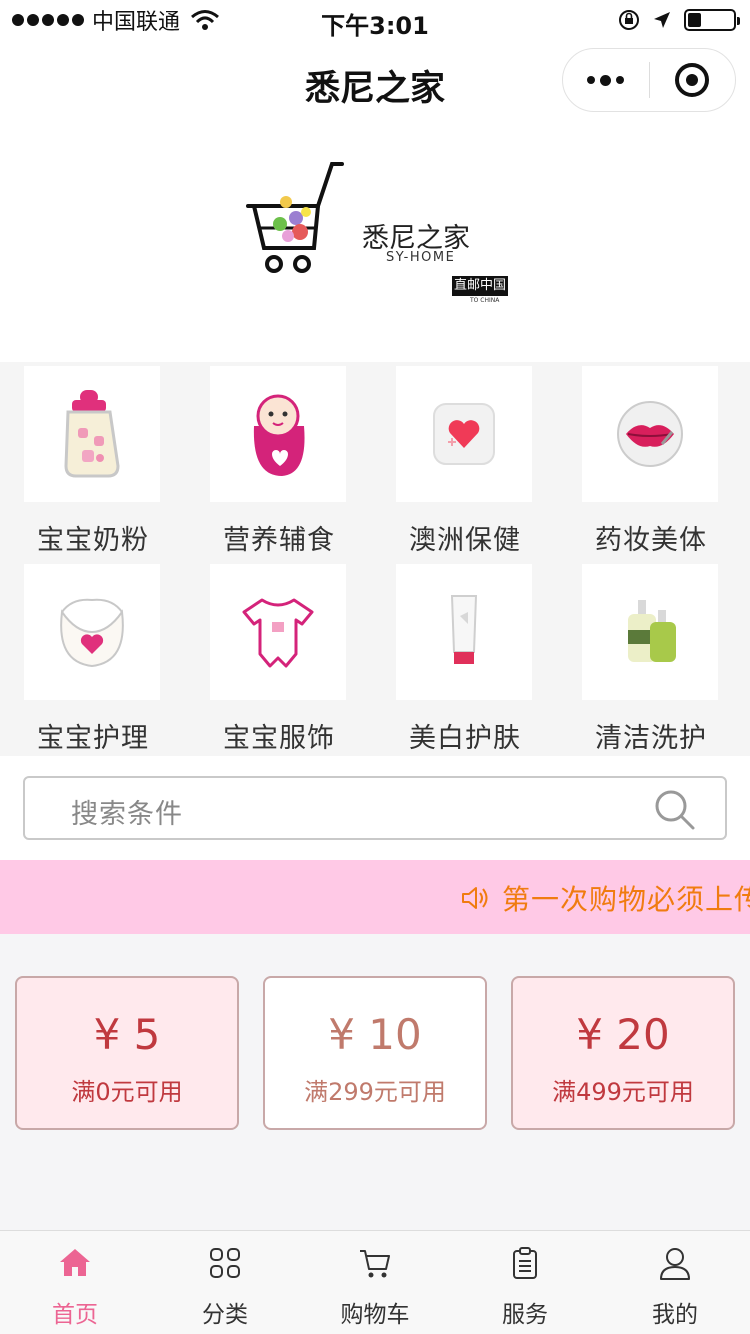 The height and width of the screenshot is (1334, 750). I want to click on battery-icon, so click(712, 20).